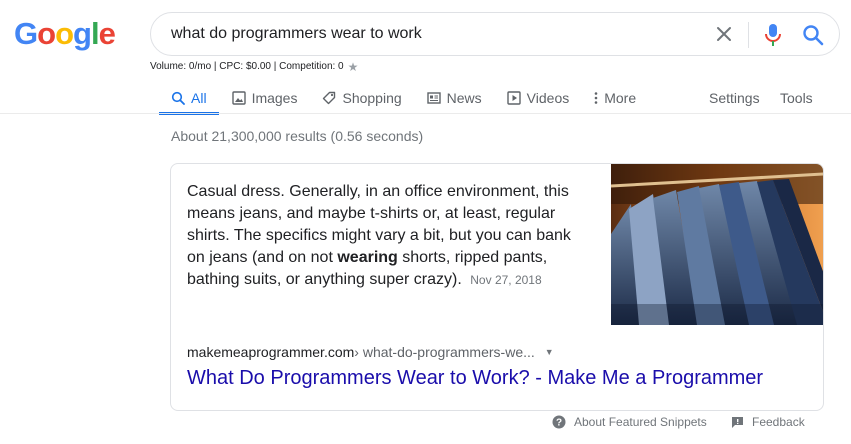 The width and height of the screenshot is (851, 444). What do you see at coordinates (737, 422) in the screenshot?
I see `feedback-icon` at bounding box center [737, 422].